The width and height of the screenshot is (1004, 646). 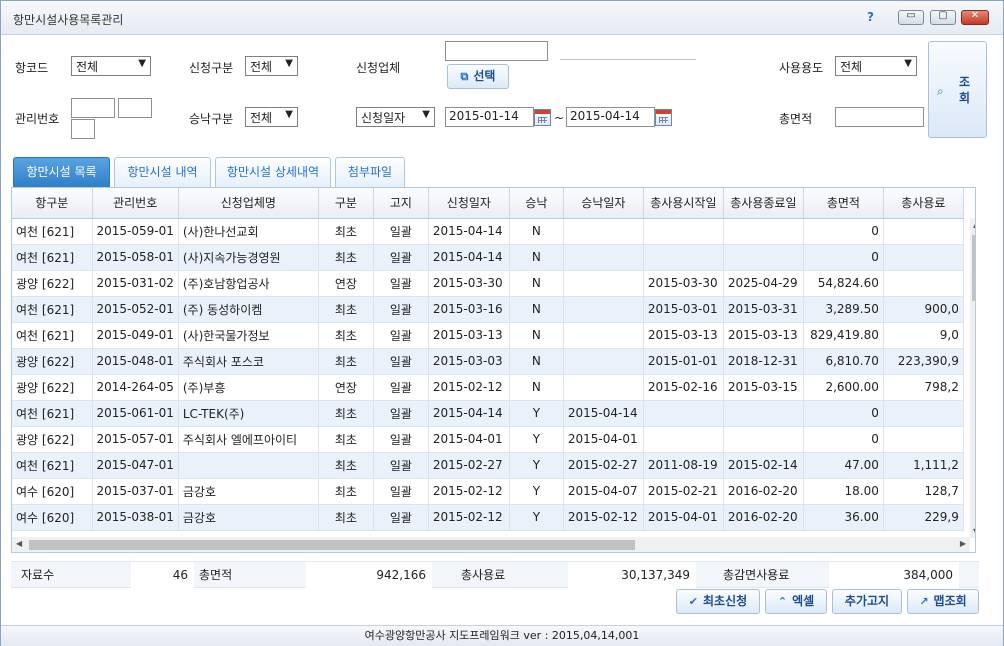 I want to click on excel-button: ⌃ 엑셀, so click(x=796, y=601).